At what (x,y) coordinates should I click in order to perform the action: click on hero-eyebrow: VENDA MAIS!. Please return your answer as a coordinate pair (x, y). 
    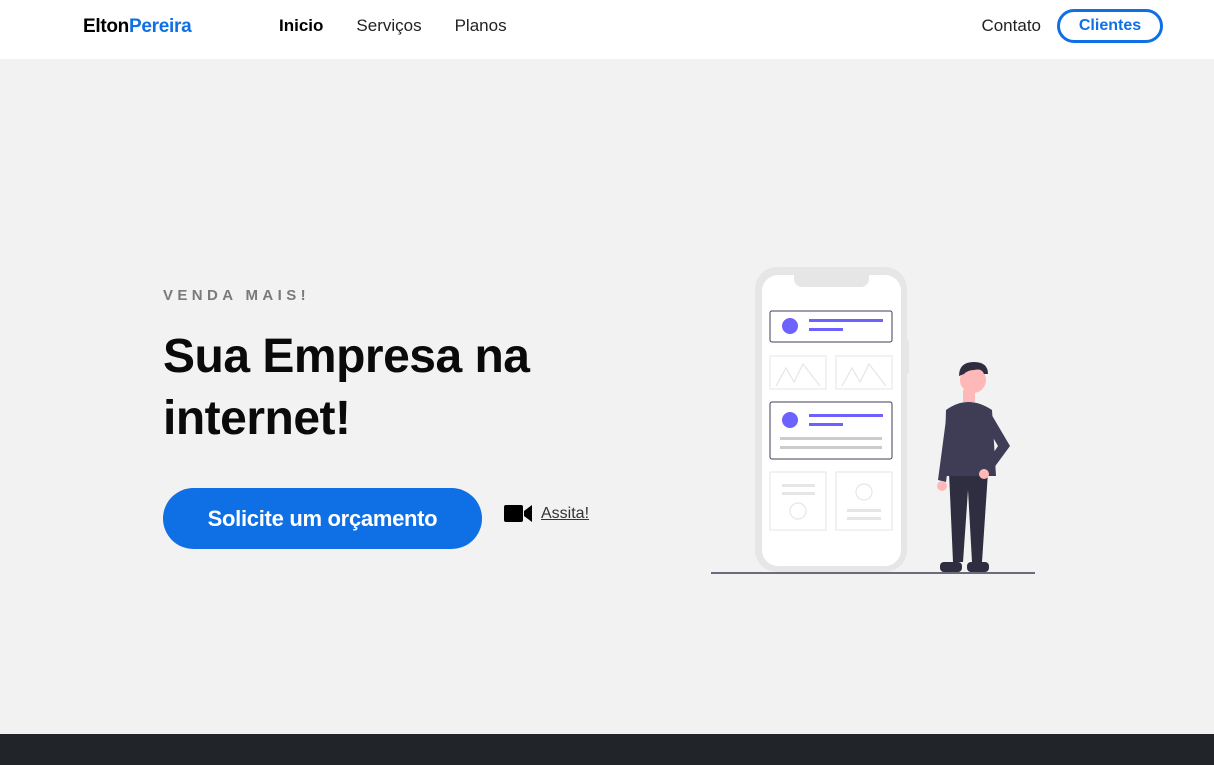
    Looking at the image, I should click on (237, 295).